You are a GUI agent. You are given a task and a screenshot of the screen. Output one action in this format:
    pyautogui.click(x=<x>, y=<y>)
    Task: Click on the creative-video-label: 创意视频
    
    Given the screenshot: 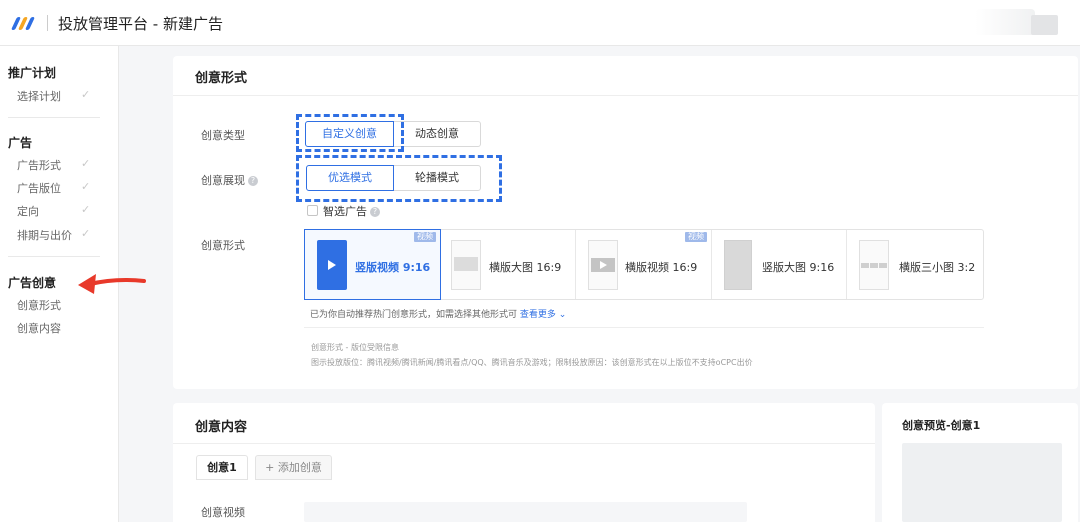 What is the action you would take?
    pyautogui.click(x=223, y=512)
    